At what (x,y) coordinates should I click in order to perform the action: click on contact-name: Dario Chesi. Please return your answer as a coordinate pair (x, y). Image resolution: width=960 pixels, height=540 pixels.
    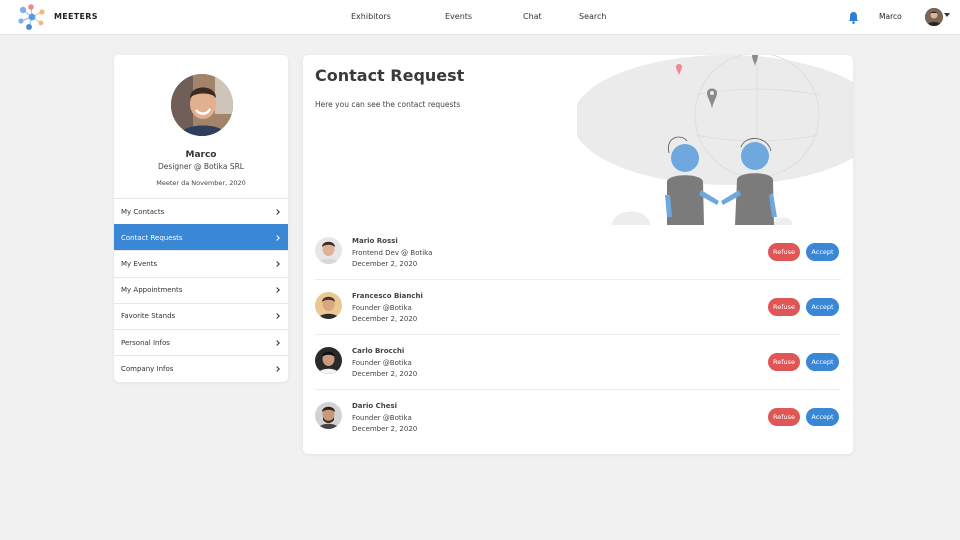
    Looking at the image, I should click on (375, 406).